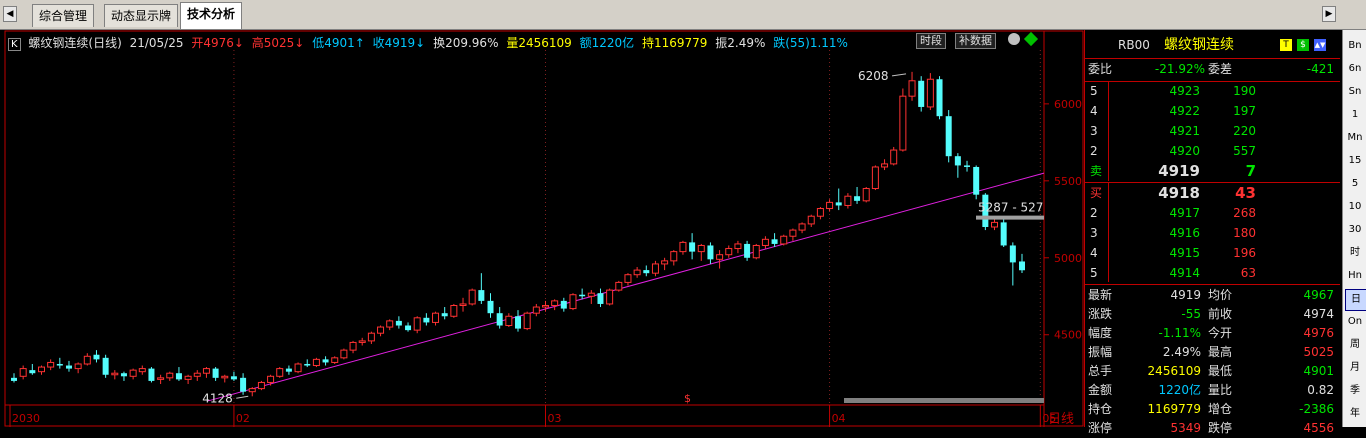 Image resolution: width=1366 pixels, height=438 pixels. What do you see at coordinates (1212, 352) in the screenshot?
I see `stat-row: 振幅 2.49% 最高 5025` at bounding box center [1212, 352].